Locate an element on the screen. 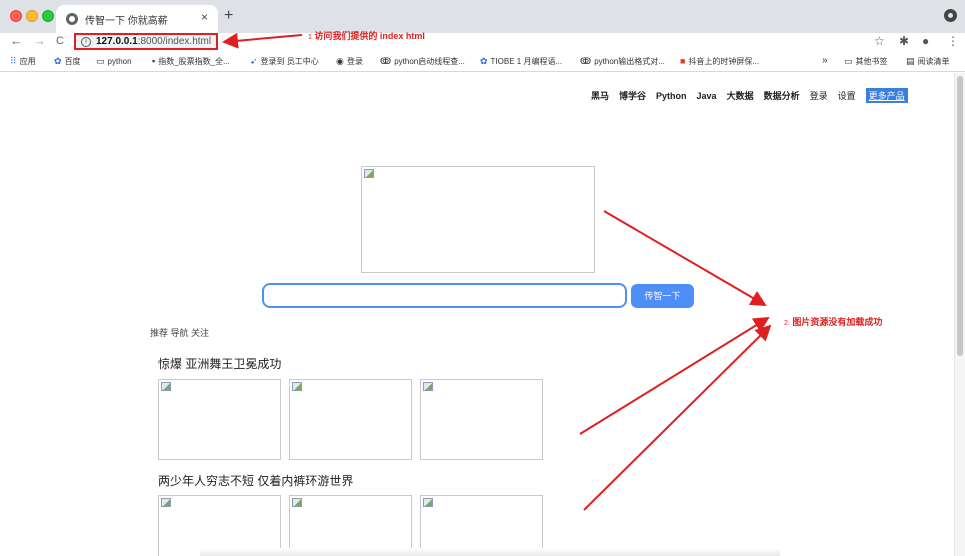 Image resolution: width=965 pixels, height=556 pixels. bookmark-item: ✿ 百度 is located at coordinates (67, 61).